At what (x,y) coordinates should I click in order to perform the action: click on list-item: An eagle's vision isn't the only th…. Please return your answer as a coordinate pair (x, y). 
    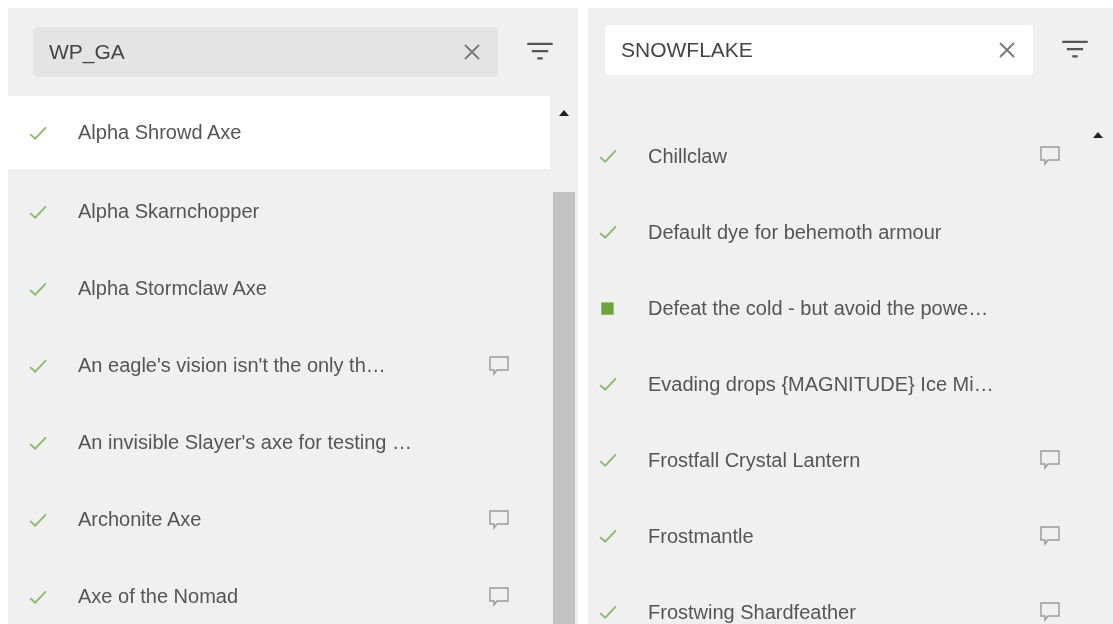
    Looking at the image, I should click on (279, 365).